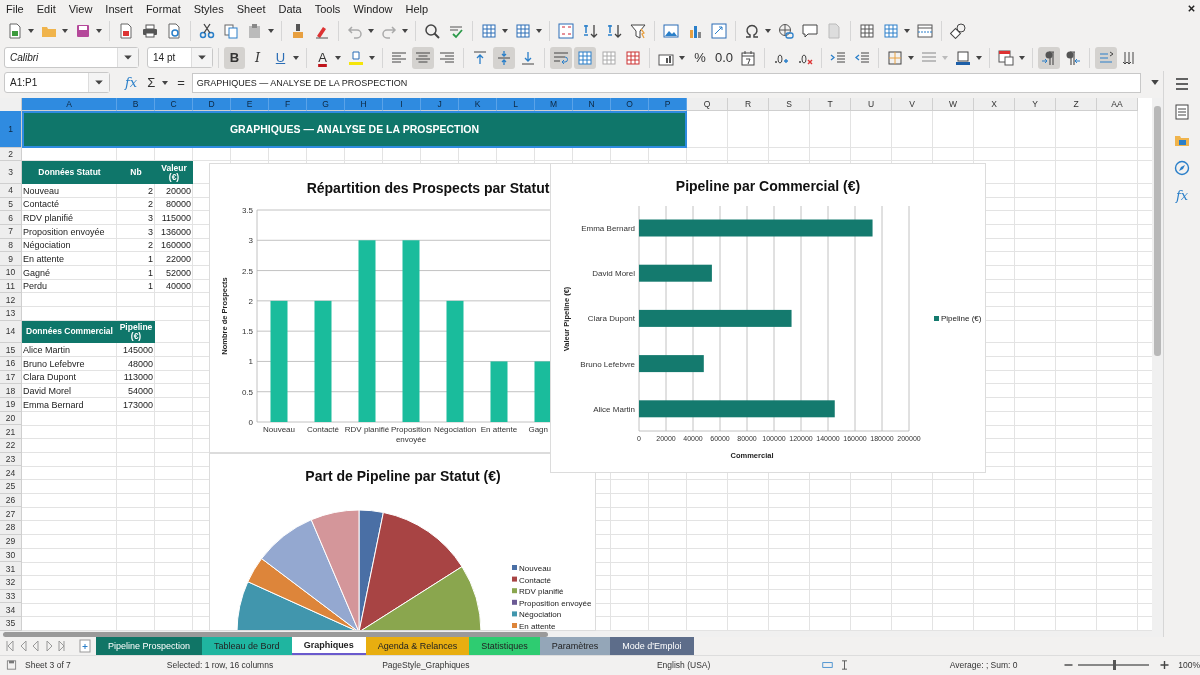 This screenshot has height=675, width=1200. Describe the element at coordinates (322, 57) in the screenshot. I see `font-color-button: A` at that location.